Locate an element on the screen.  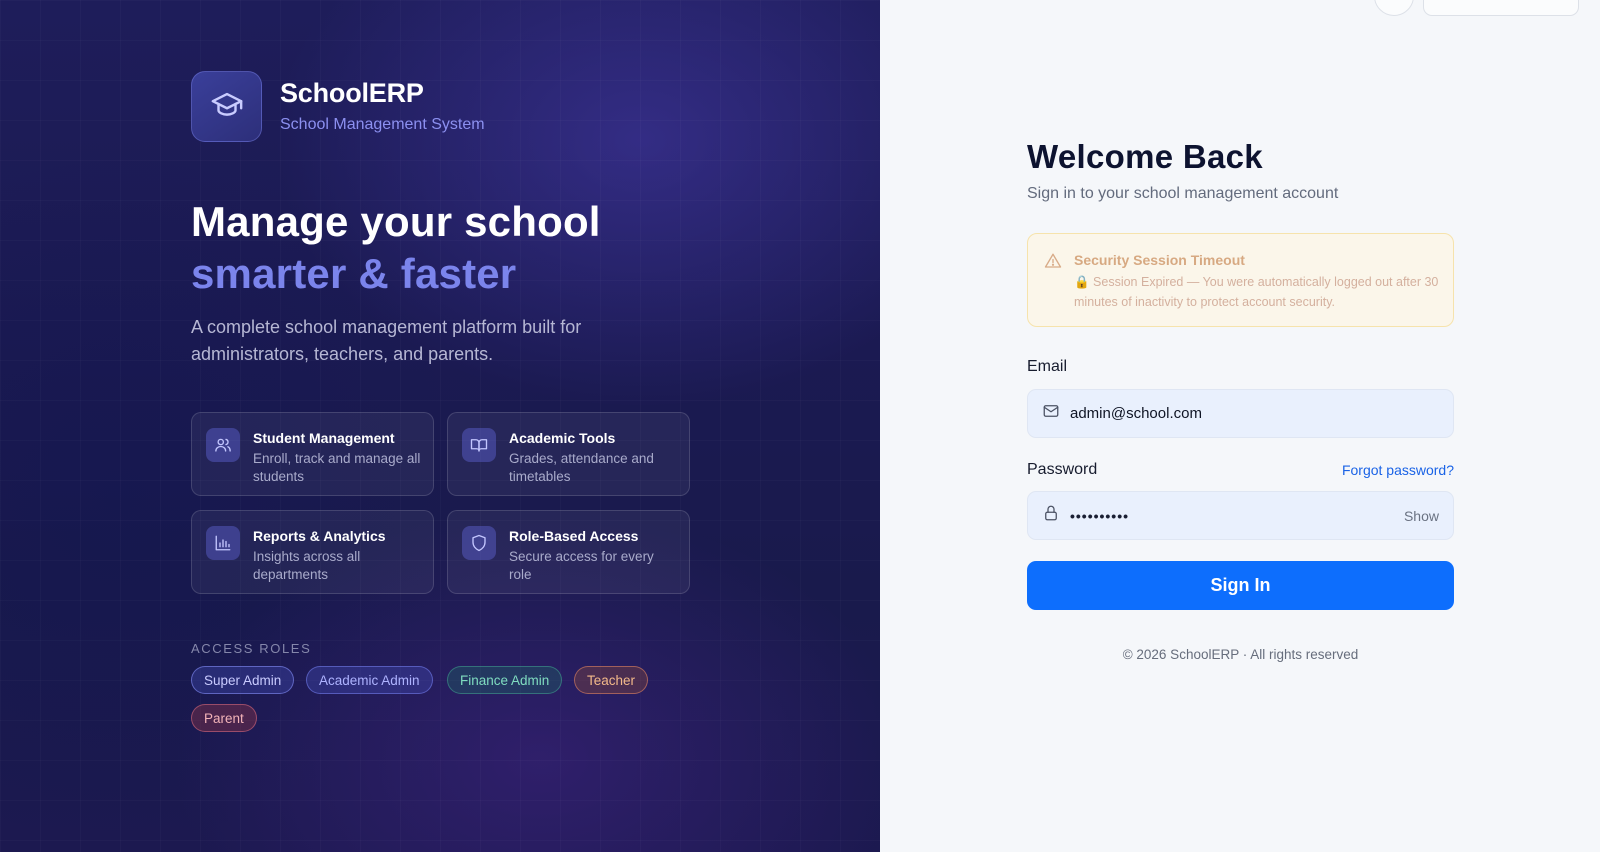
password-label: Password is located at coordinates (1062, 469).